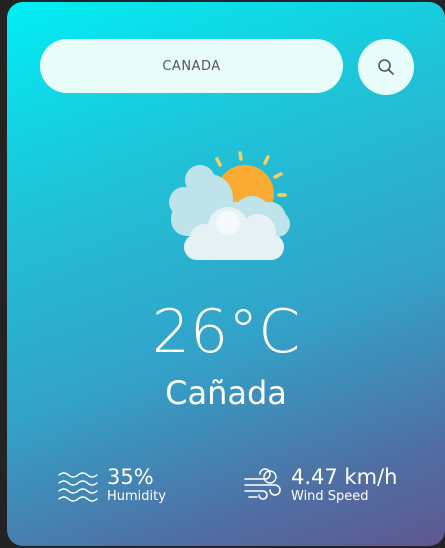  I want to click on humidity-label: Humidity, so click(136, 496).